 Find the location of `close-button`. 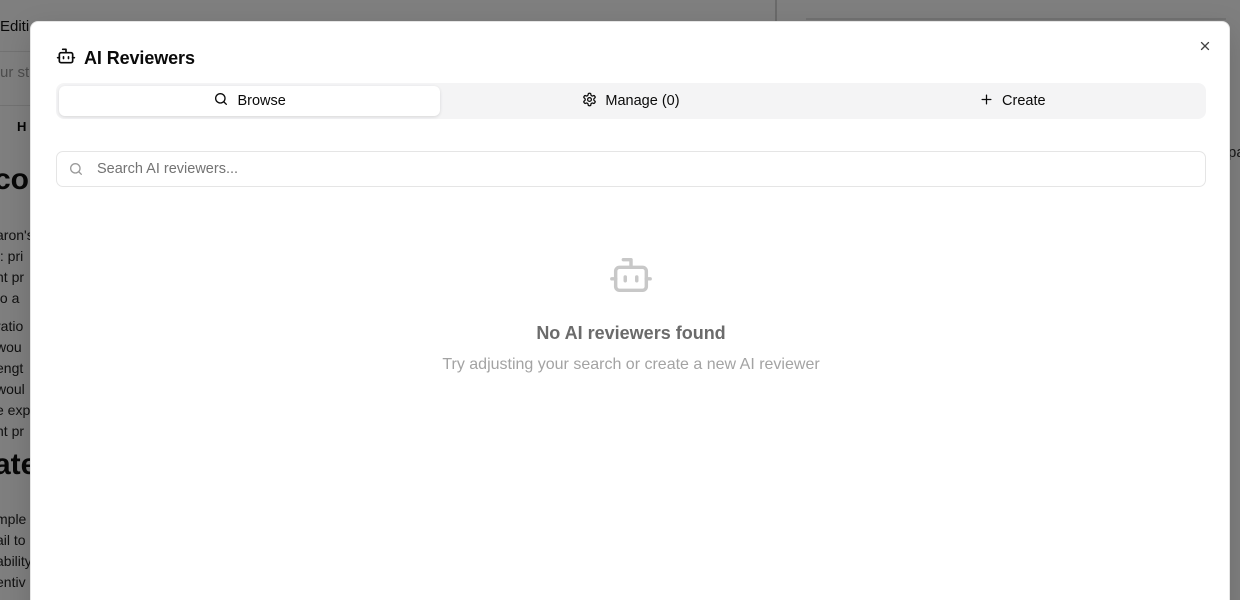

close-button is located at coordinates (1205, 48).